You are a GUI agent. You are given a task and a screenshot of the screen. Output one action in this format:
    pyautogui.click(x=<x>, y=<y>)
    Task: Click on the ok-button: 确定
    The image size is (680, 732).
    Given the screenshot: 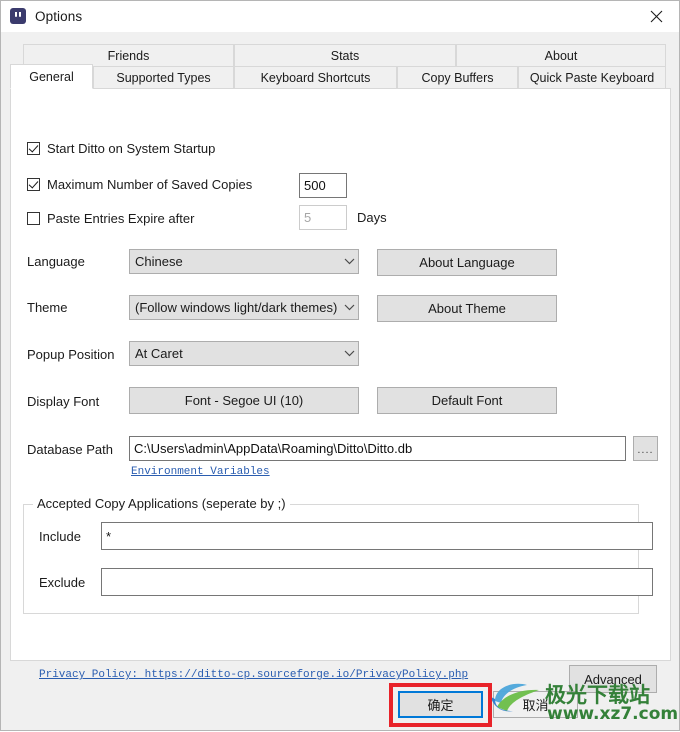 What is the action you would take?
    pyautogui.click(x=440, y=704)
    